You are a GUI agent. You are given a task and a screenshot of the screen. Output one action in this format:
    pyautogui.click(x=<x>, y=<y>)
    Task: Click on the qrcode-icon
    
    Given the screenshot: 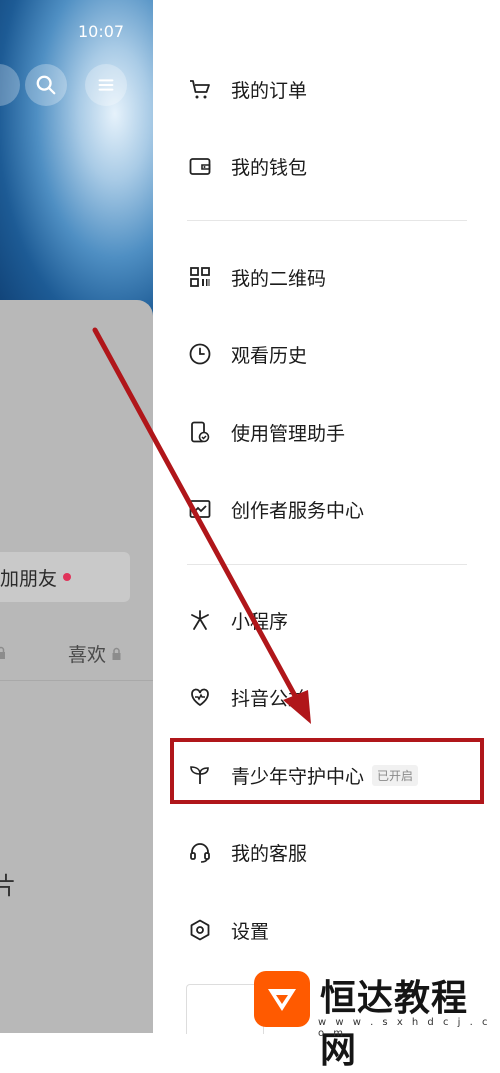 What is the action you would take?
    pyautogui.click(x=200, y=277)
    